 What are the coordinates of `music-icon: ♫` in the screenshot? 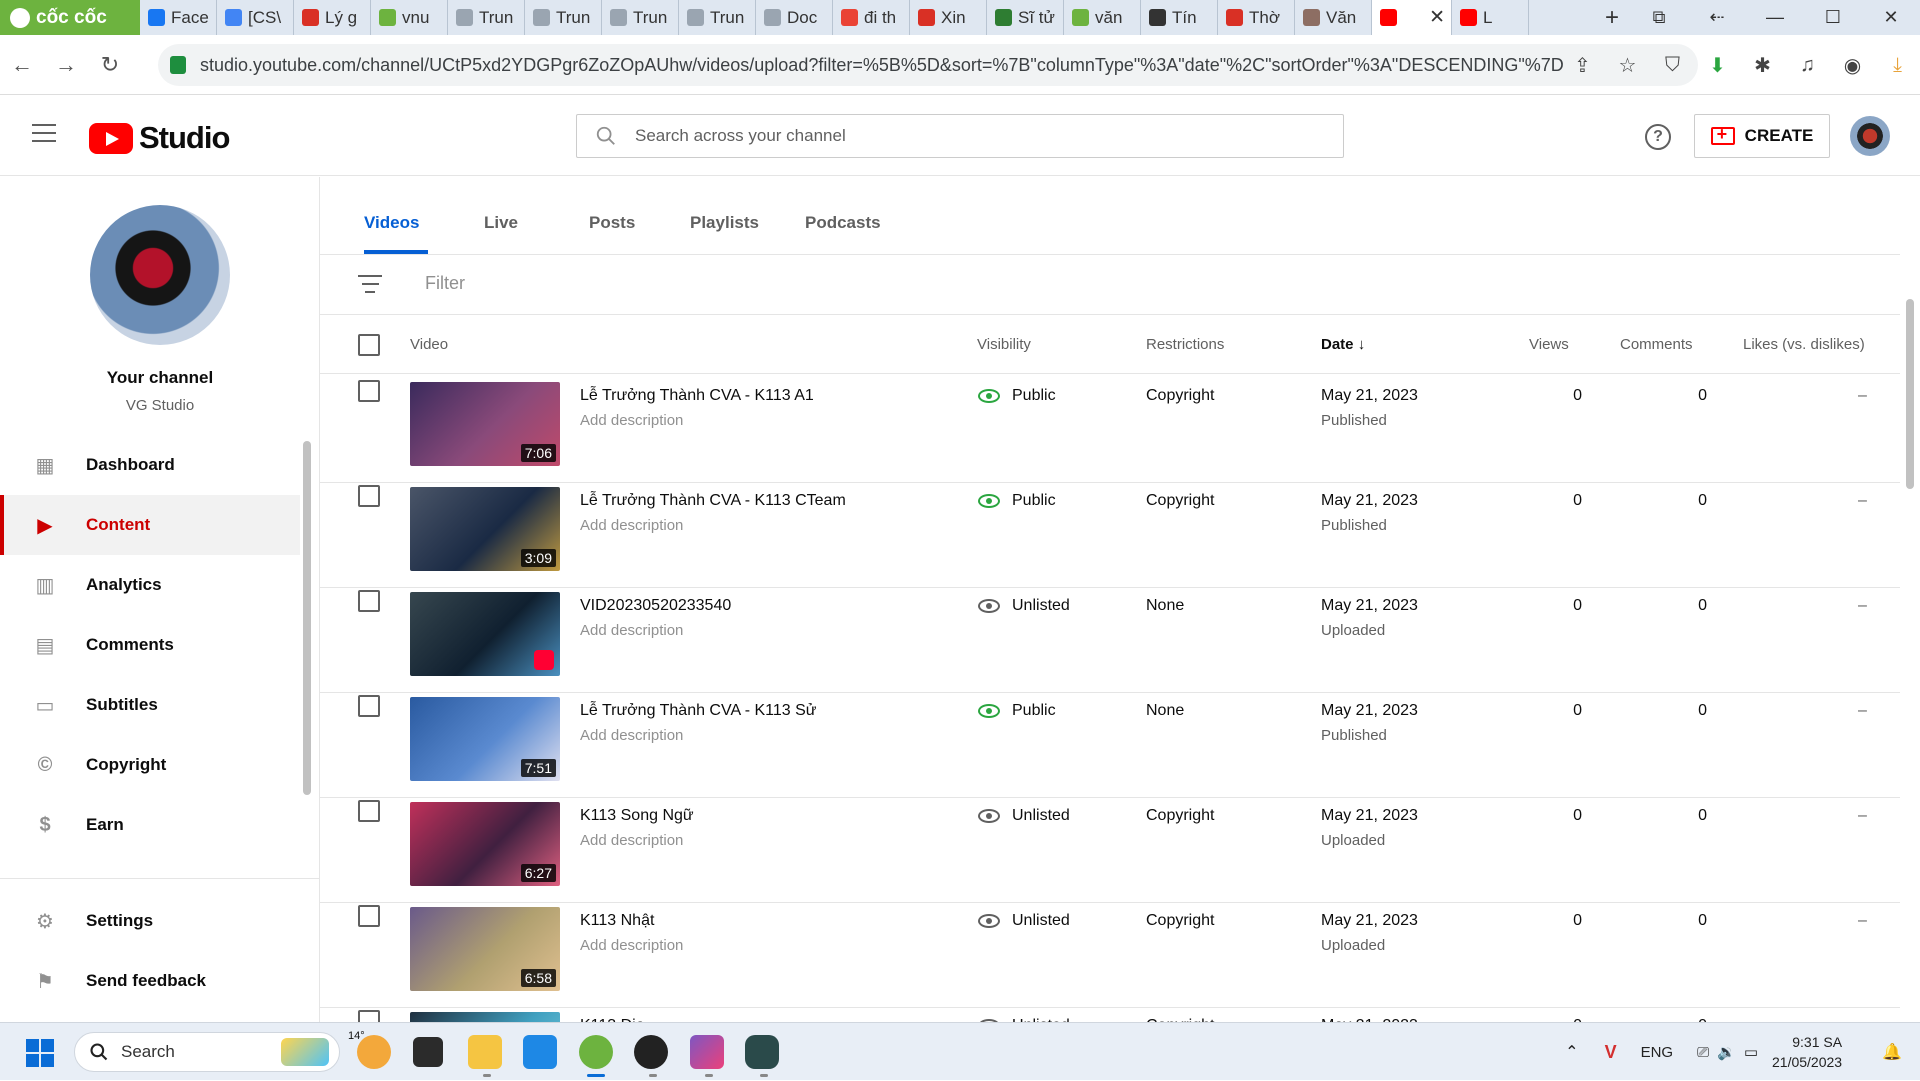 It's located at (1807, 65).